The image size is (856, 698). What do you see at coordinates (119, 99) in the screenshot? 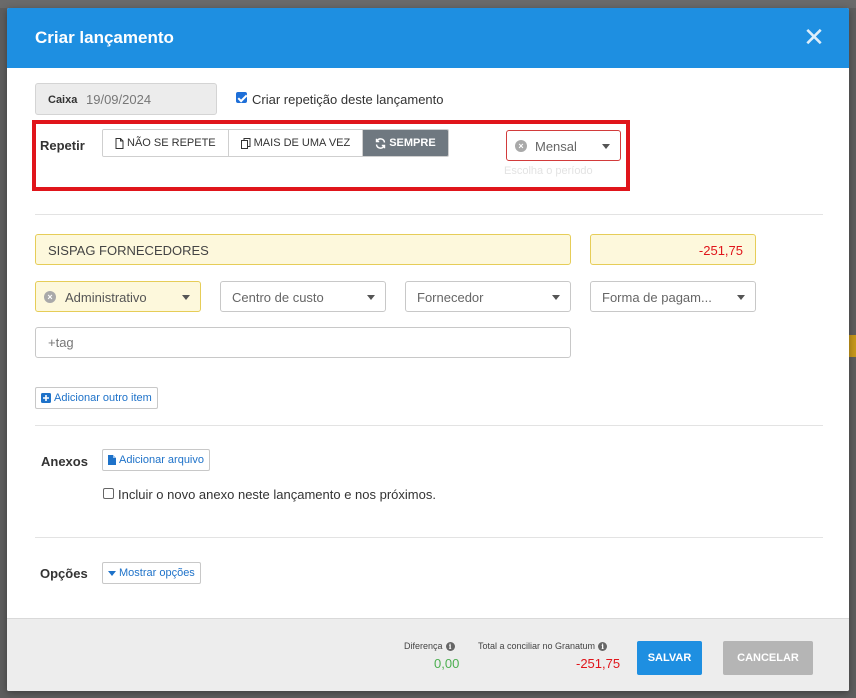
I see `caixa-date: 19/09/2024` at bounding box center [119, 99].